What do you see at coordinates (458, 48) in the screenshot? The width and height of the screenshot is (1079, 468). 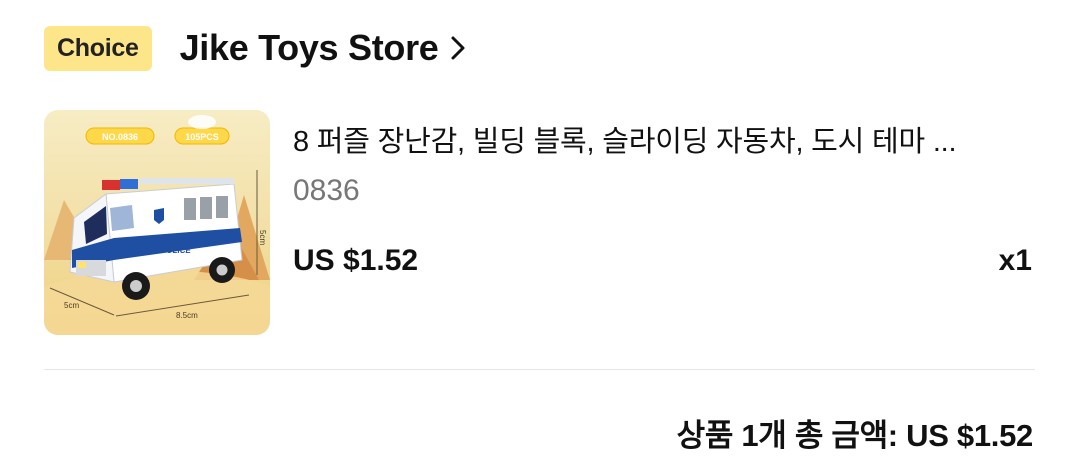 I see `chevron-right-icon` at bounding box center [458, 48].